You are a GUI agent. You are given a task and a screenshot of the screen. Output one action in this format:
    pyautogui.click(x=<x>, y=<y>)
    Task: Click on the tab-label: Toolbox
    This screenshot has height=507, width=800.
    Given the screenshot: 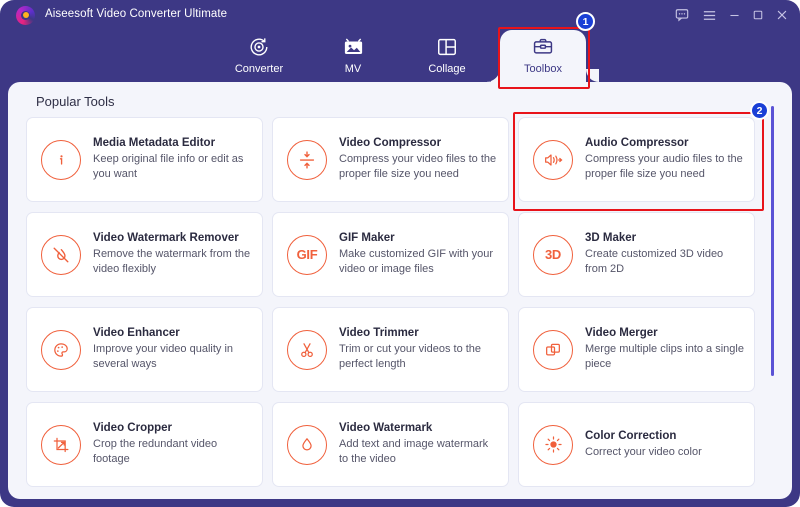 What is the action you would take?
    pyautogui.click(x=543, y=69)
    